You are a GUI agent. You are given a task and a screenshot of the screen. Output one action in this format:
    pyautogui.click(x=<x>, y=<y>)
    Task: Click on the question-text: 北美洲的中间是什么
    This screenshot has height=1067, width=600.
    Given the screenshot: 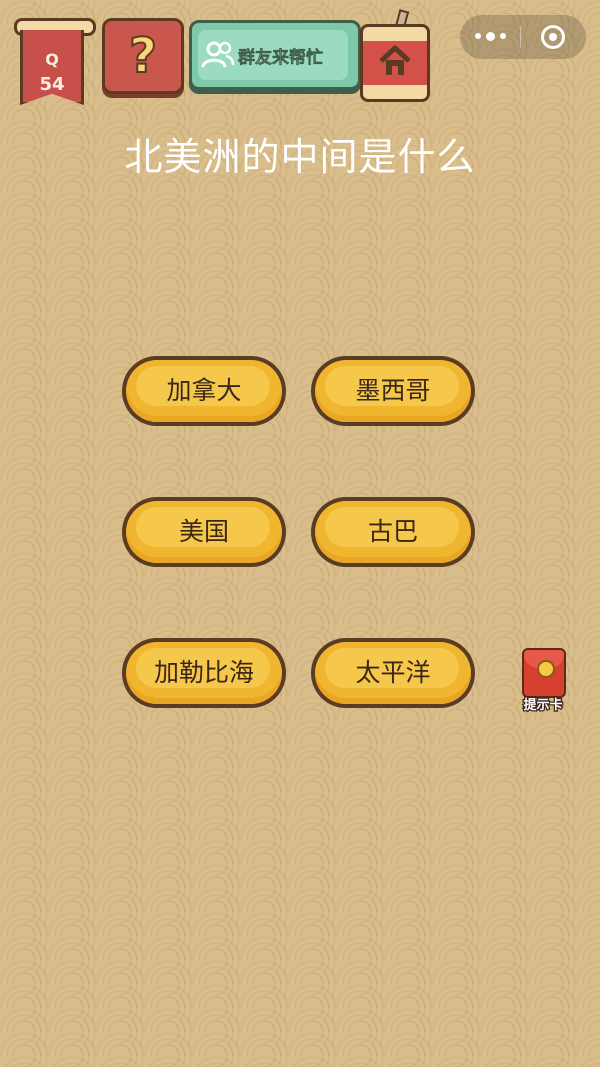 What is the action you would take?
    pyautogui.click(x=300, y=157)
    